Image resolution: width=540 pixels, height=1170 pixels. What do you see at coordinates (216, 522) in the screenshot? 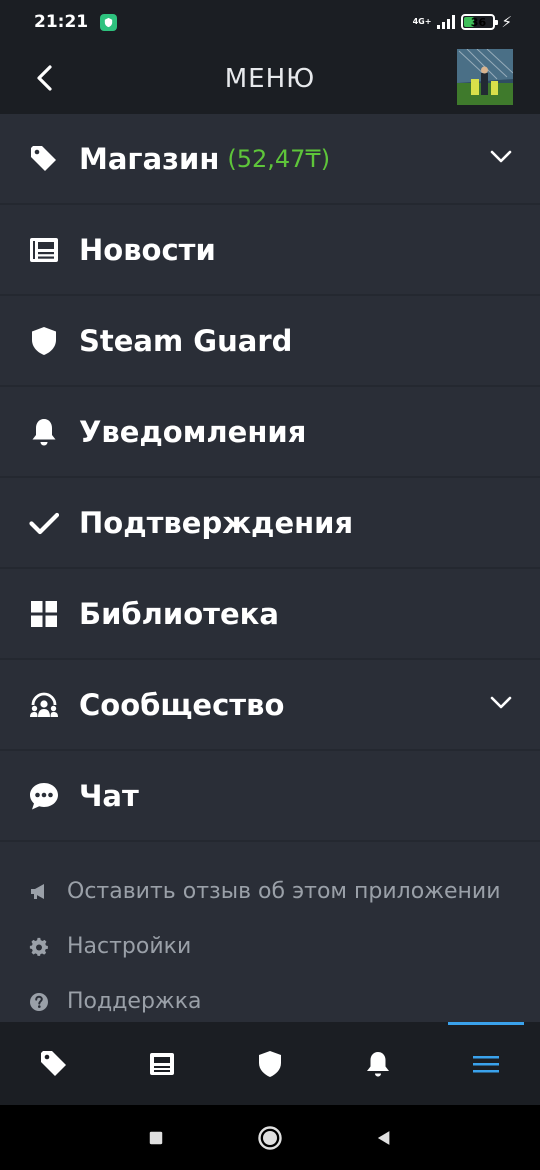
I see `menu-item-label: Подтверждения` at bounding box center [216, 522].